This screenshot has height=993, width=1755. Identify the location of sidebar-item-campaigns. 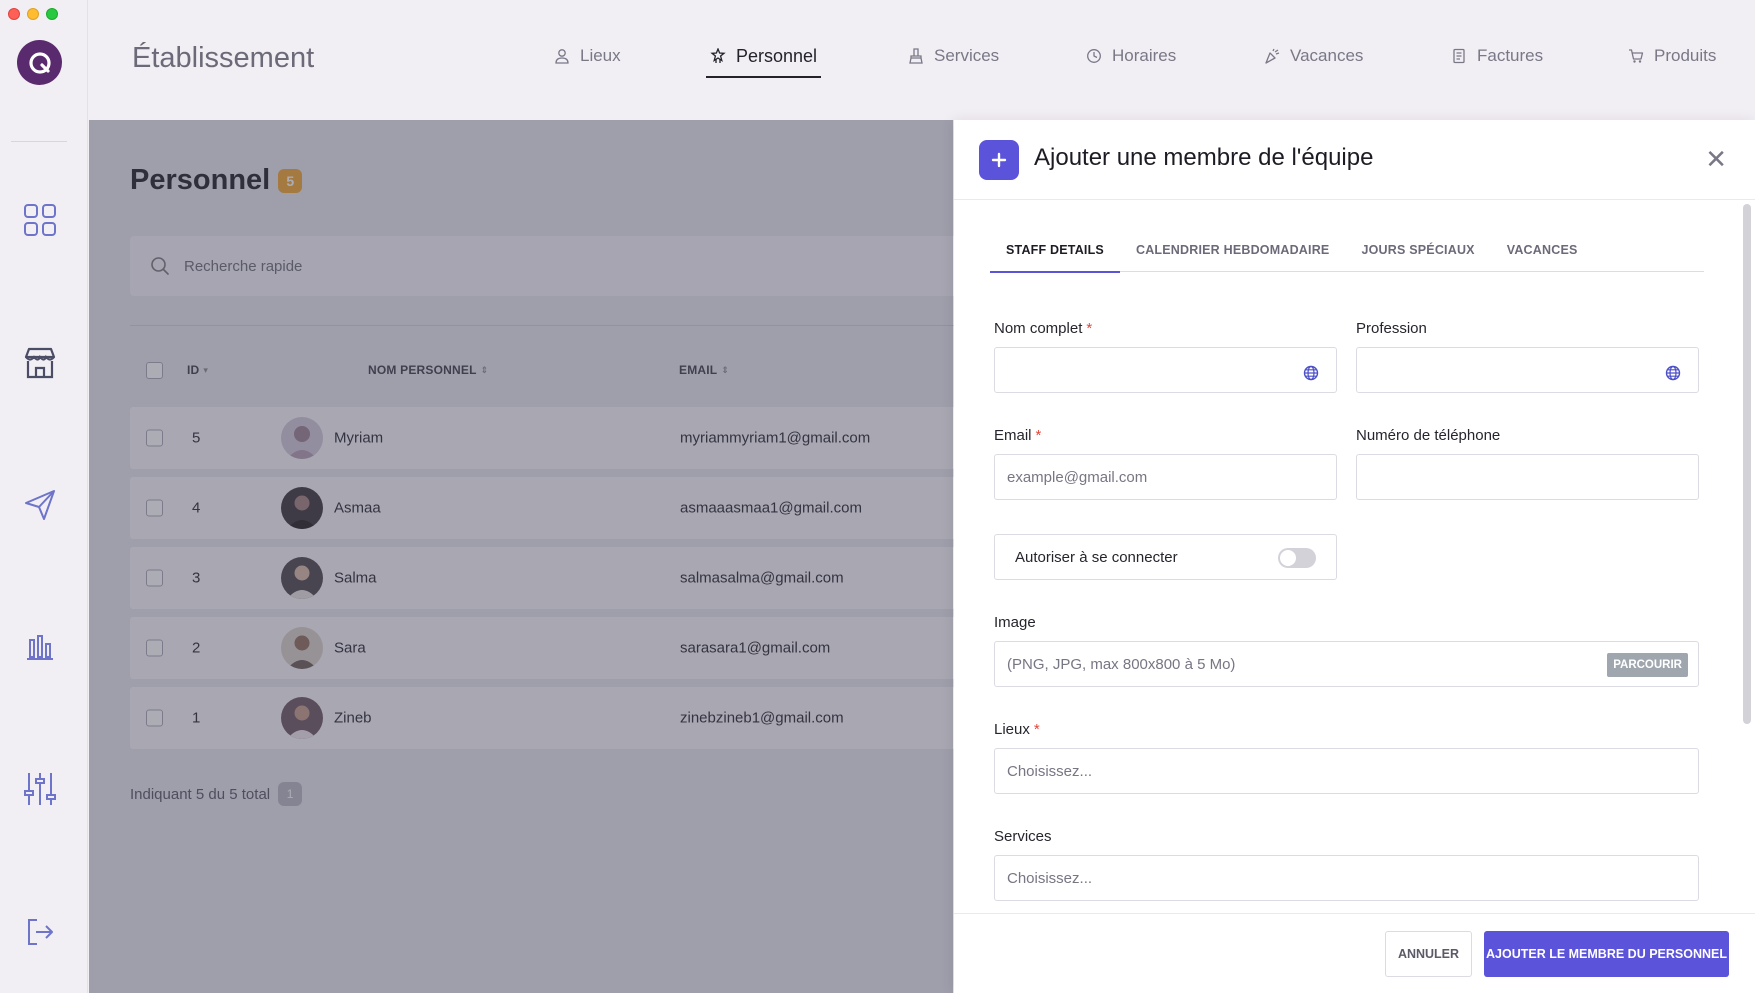
(40, 505).